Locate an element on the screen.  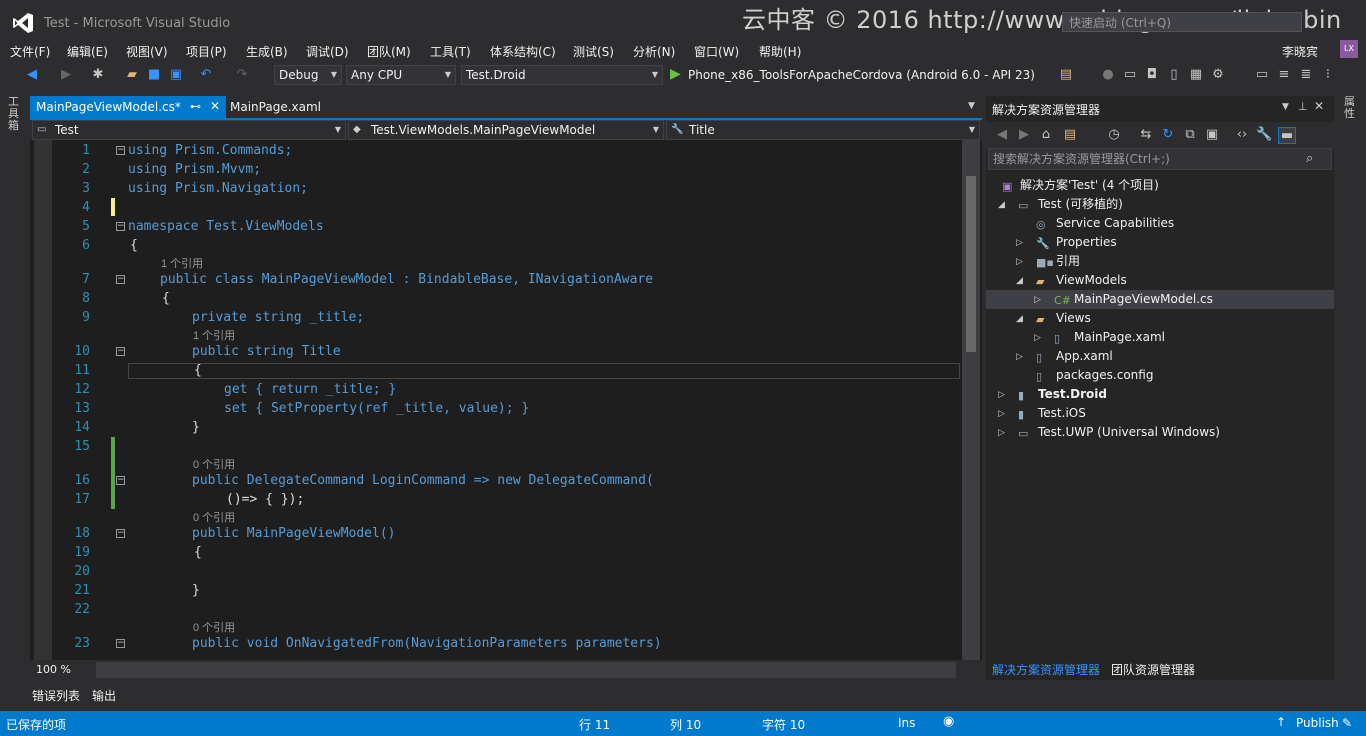
uncomment-icon: ≣ is located at coordinates (1306, 75).